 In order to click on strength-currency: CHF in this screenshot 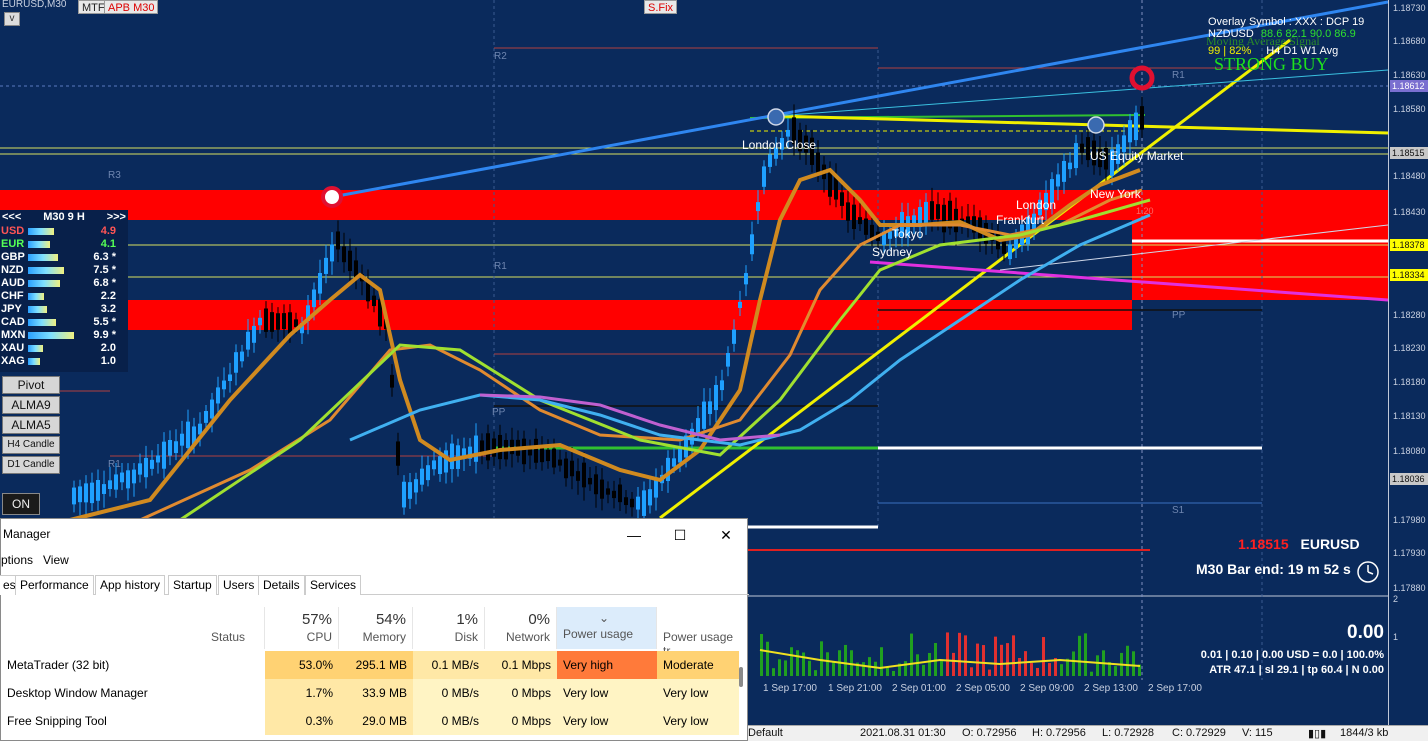, I will do `click(12, 296)`.